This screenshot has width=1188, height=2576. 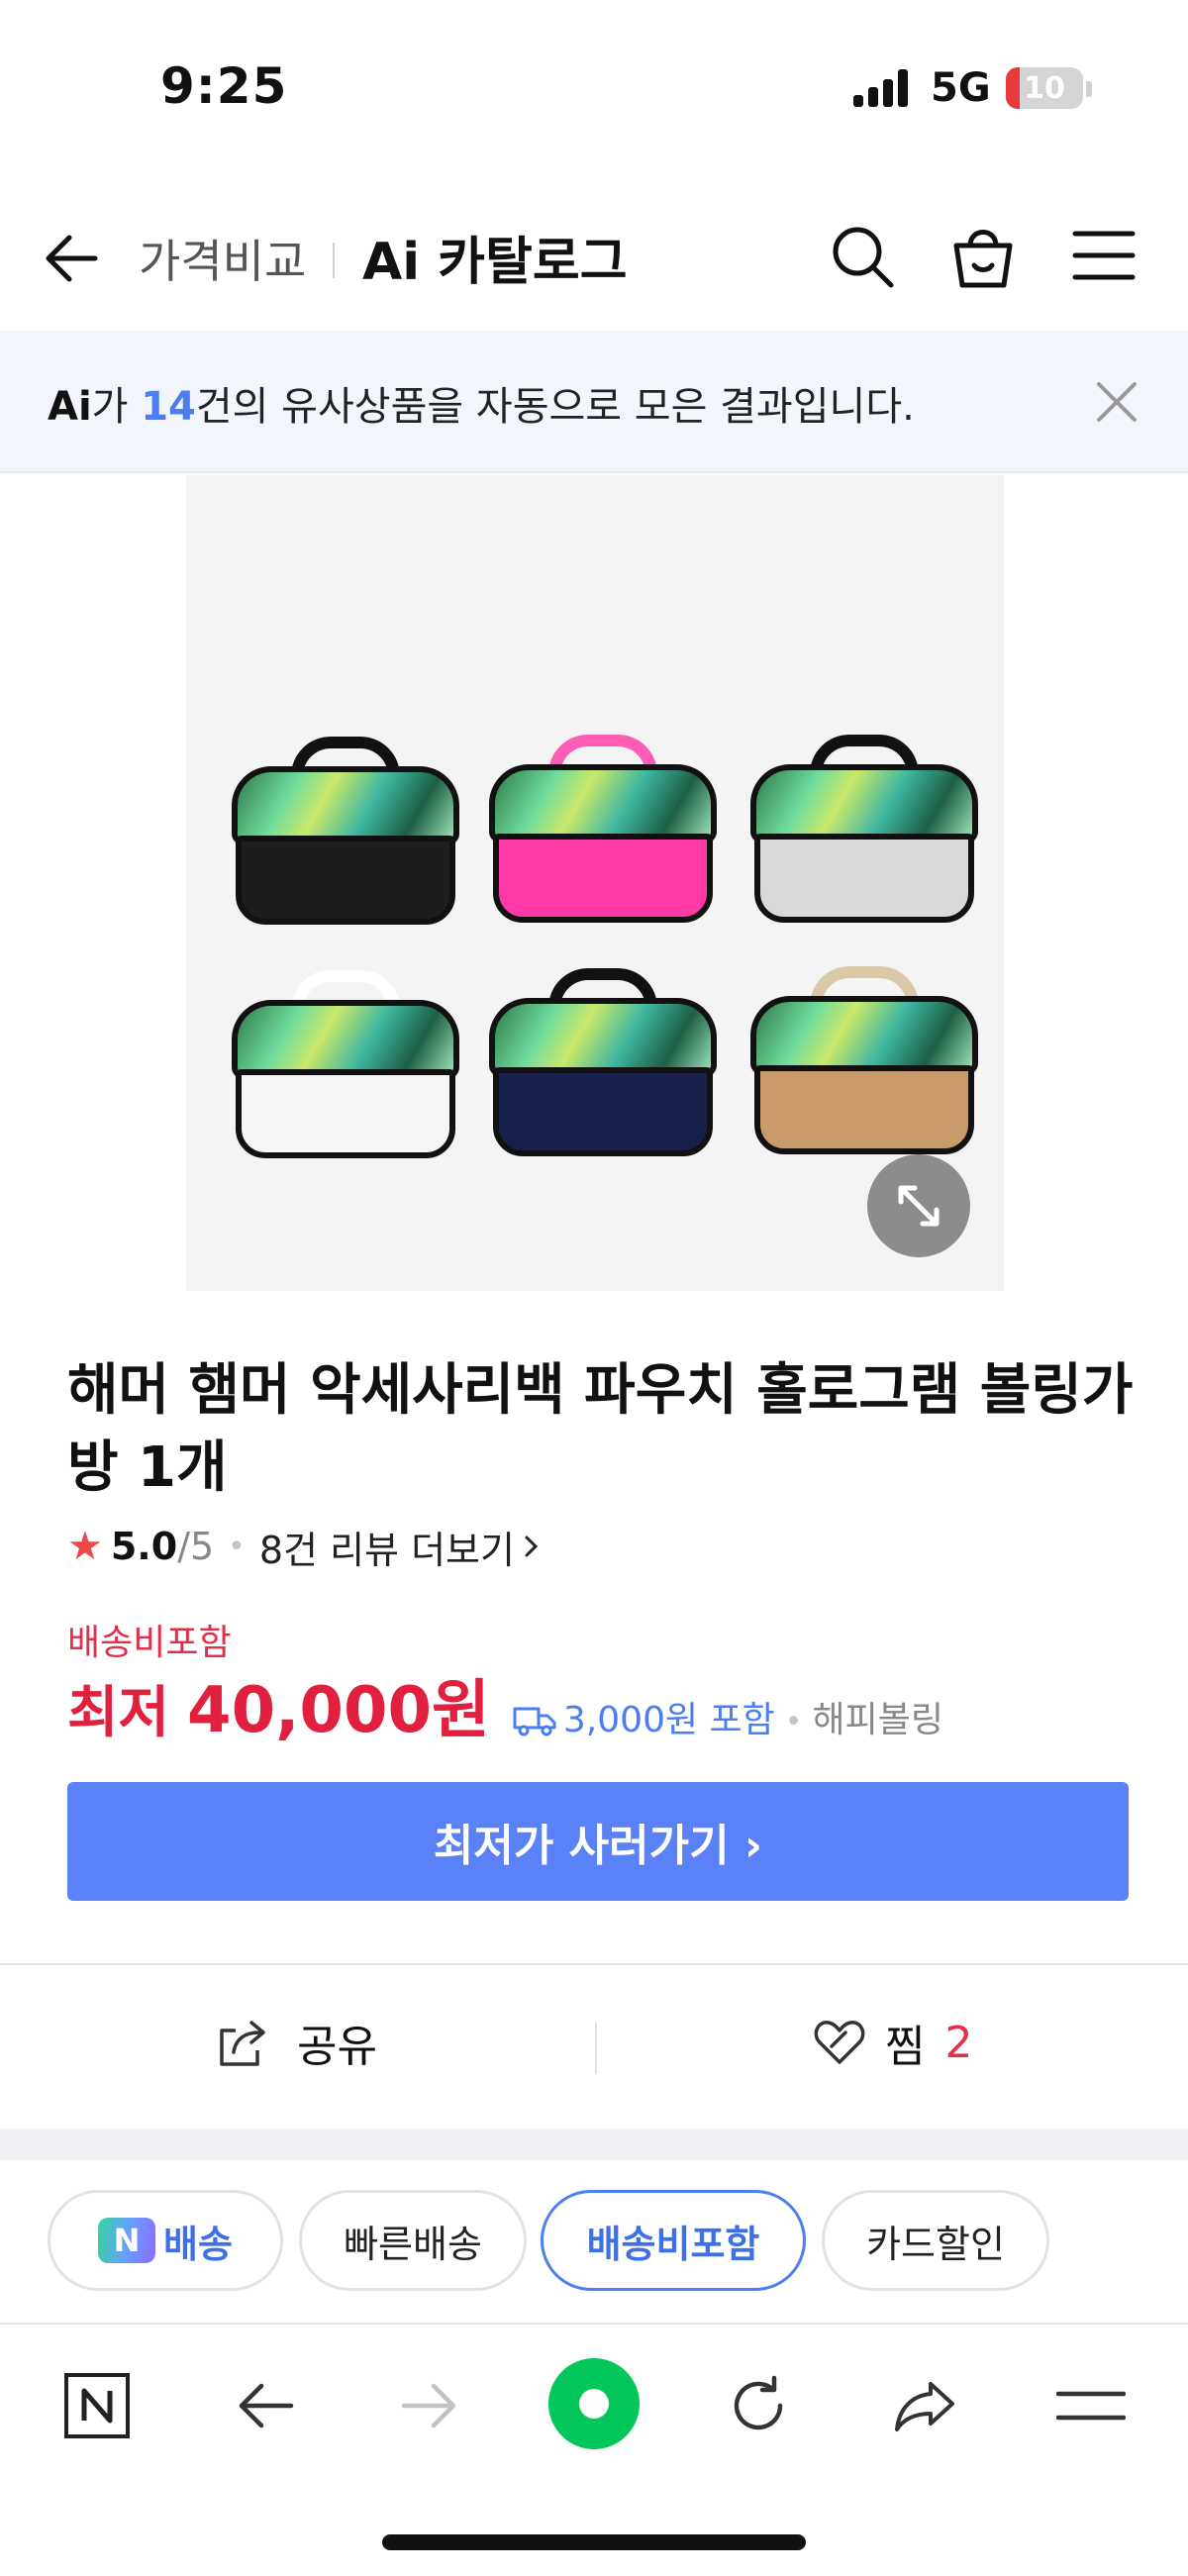 What do you see at coordinates (85, 1546) in the screenshot?
I see `star-icon: ★` at bounding box center [85, 1546].